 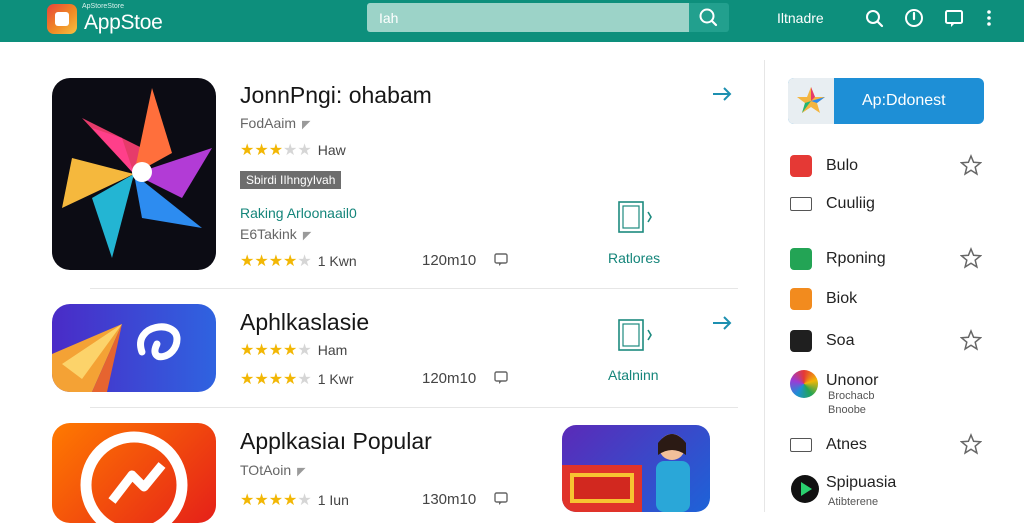 I want to click on app-title: Applkasiaı Popular, so click(x=336, y=441).